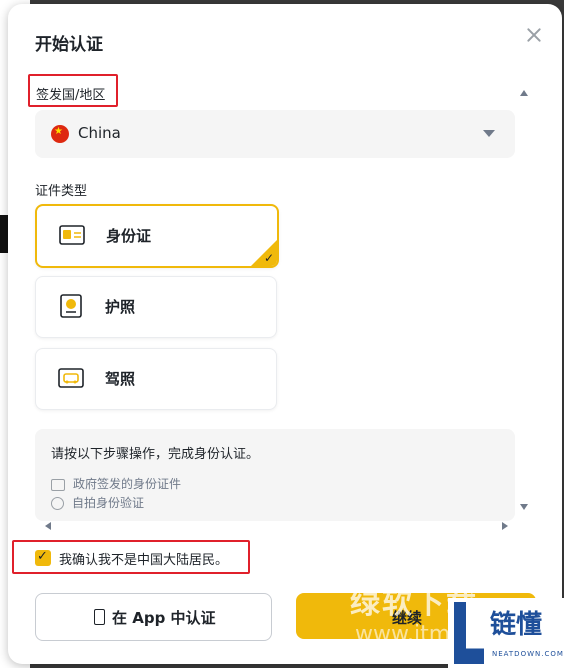 The image size is (564, 668). I want to click on scroll-right-arrow, so click(505, 526).